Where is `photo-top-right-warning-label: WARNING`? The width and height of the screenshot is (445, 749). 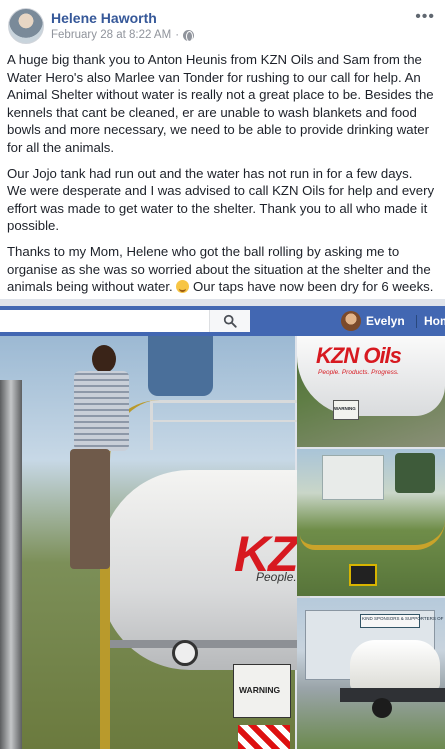 photo-top-right-warning-label: WARNING is located at coordinates (345, 408).